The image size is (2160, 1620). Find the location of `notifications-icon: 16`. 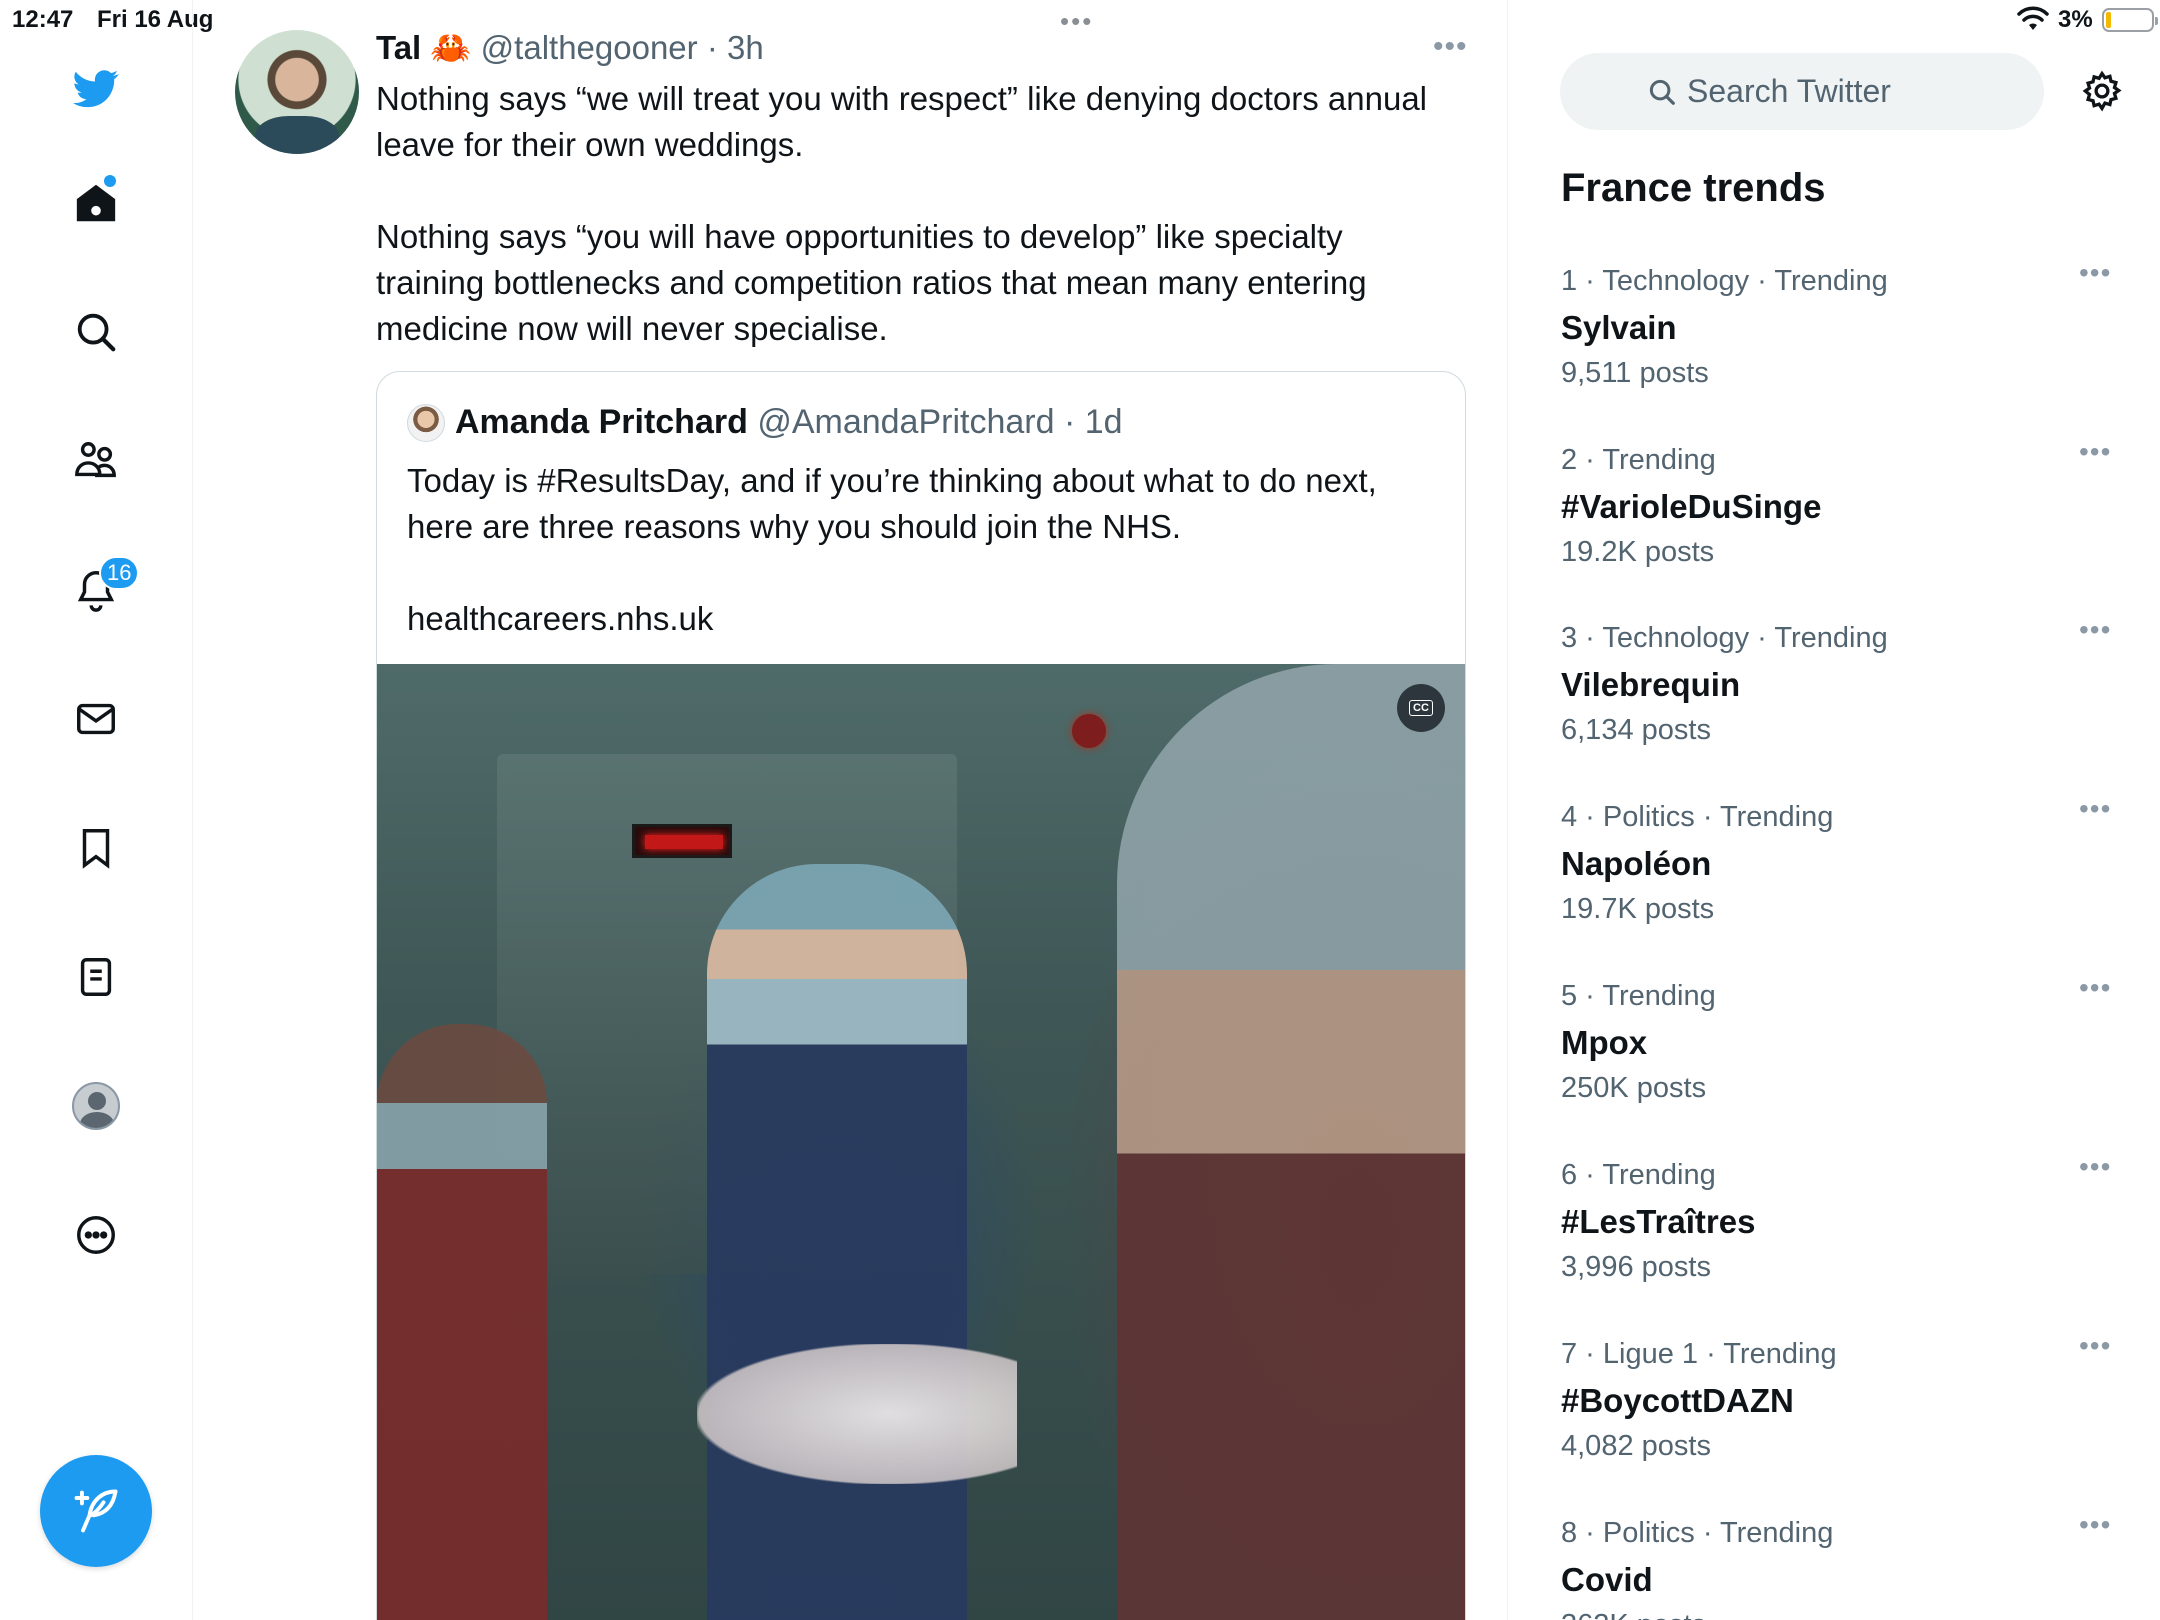

notifications-icon: 16 is located at coordinates (103, 588).